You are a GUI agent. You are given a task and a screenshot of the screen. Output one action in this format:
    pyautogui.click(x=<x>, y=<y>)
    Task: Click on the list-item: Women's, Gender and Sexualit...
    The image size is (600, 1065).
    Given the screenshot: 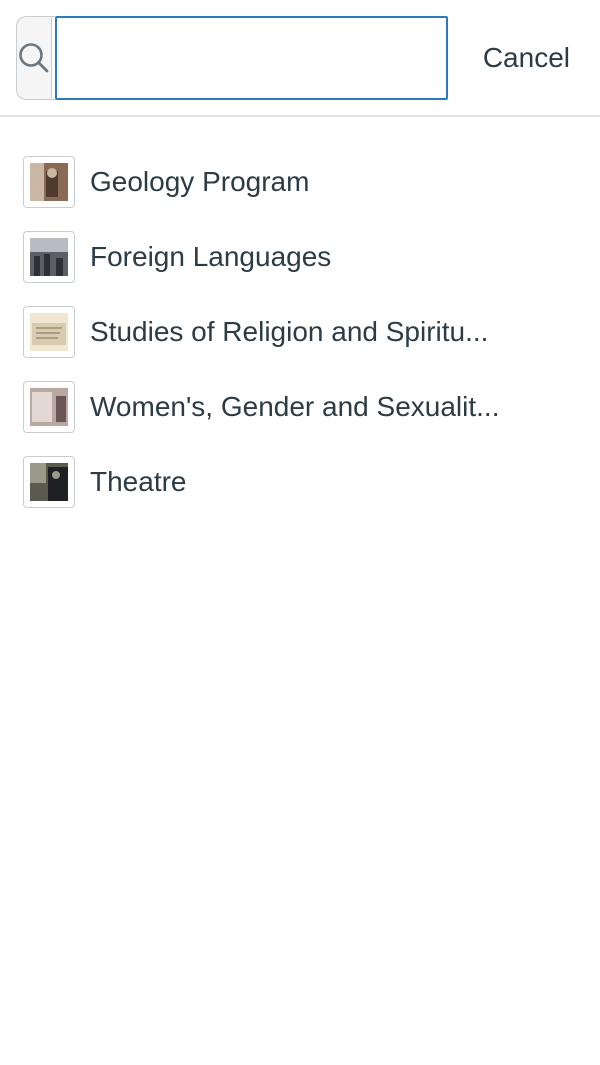 What is the action you would take?
    pyautogui.click(x=300, y=406)
    